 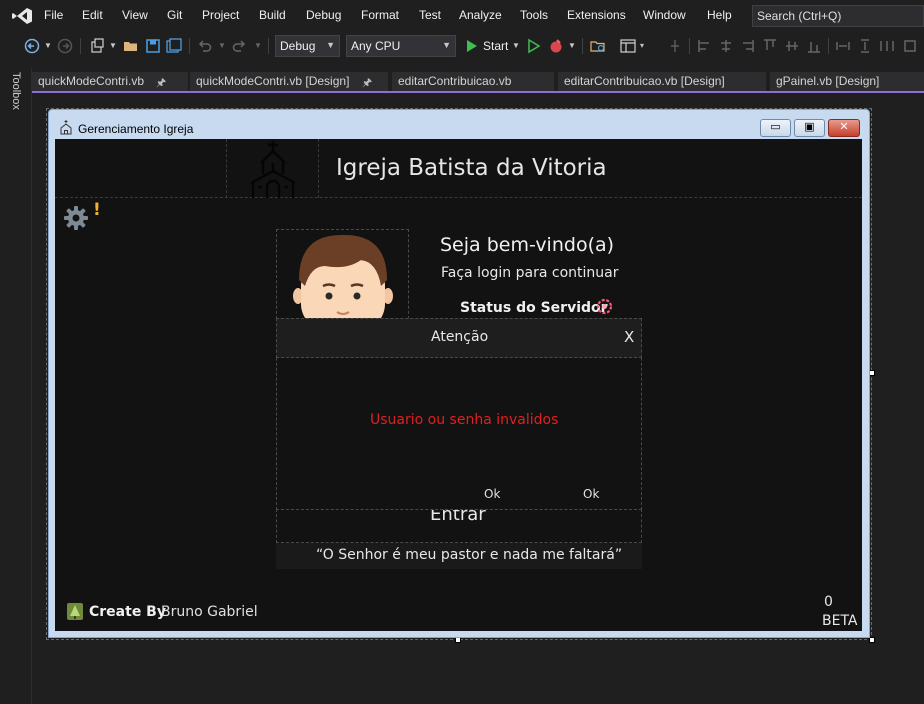 I want to click on search-input: Search (Ctrl+Q), so click(x=838, y=16).